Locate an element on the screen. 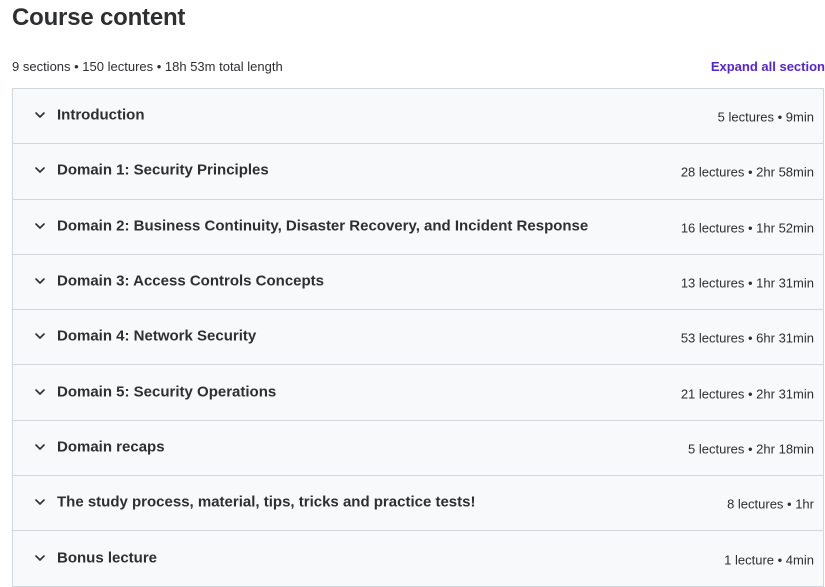  section-title: Domain recaps is located at coordinates (111, 447).